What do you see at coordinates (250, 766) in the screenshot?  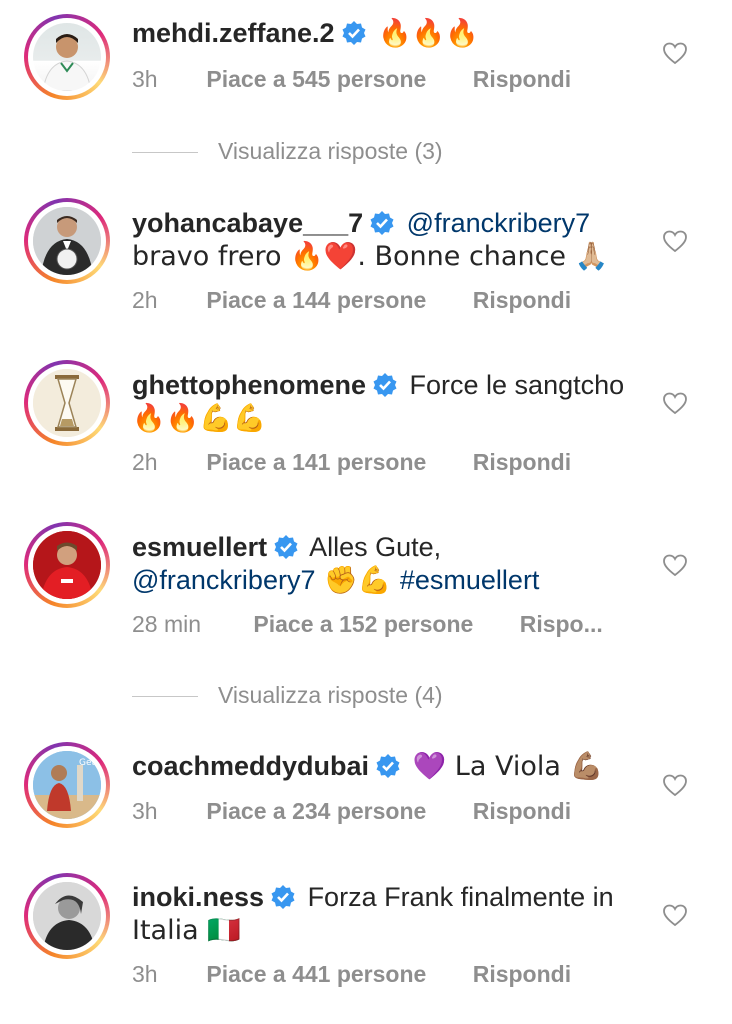 I see `comment-username: coachmeddydubai` at bounding box center [250, 766].